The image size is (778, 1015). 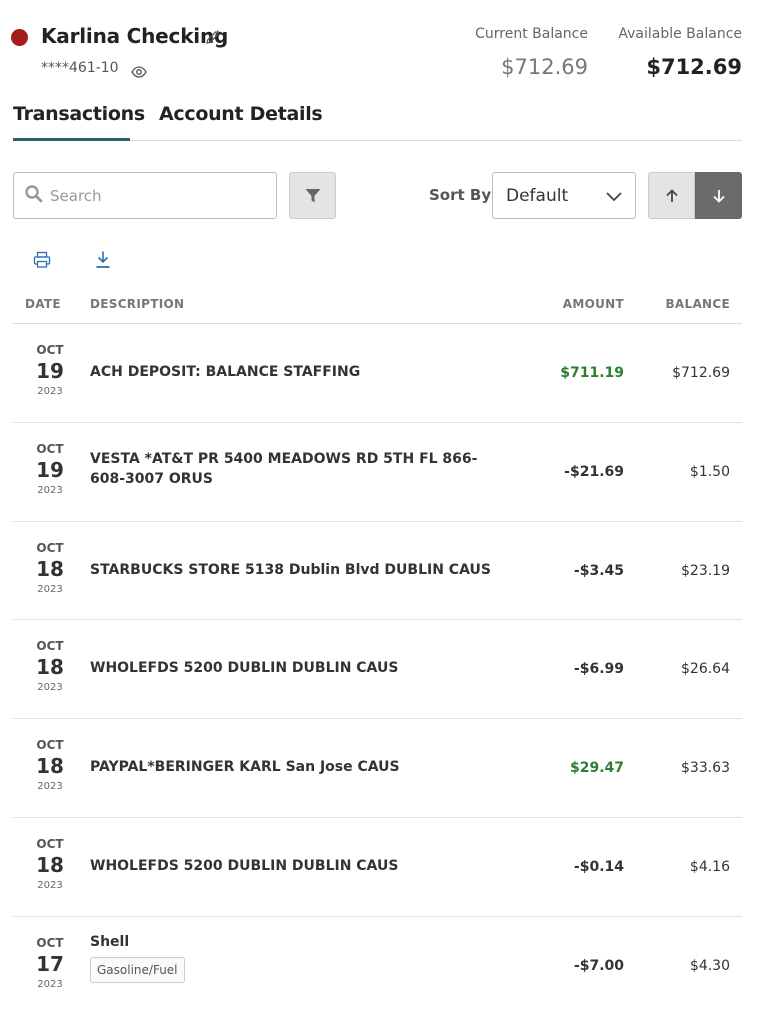 I want to click on chevron-down-icon, so click(x=614, y=197).